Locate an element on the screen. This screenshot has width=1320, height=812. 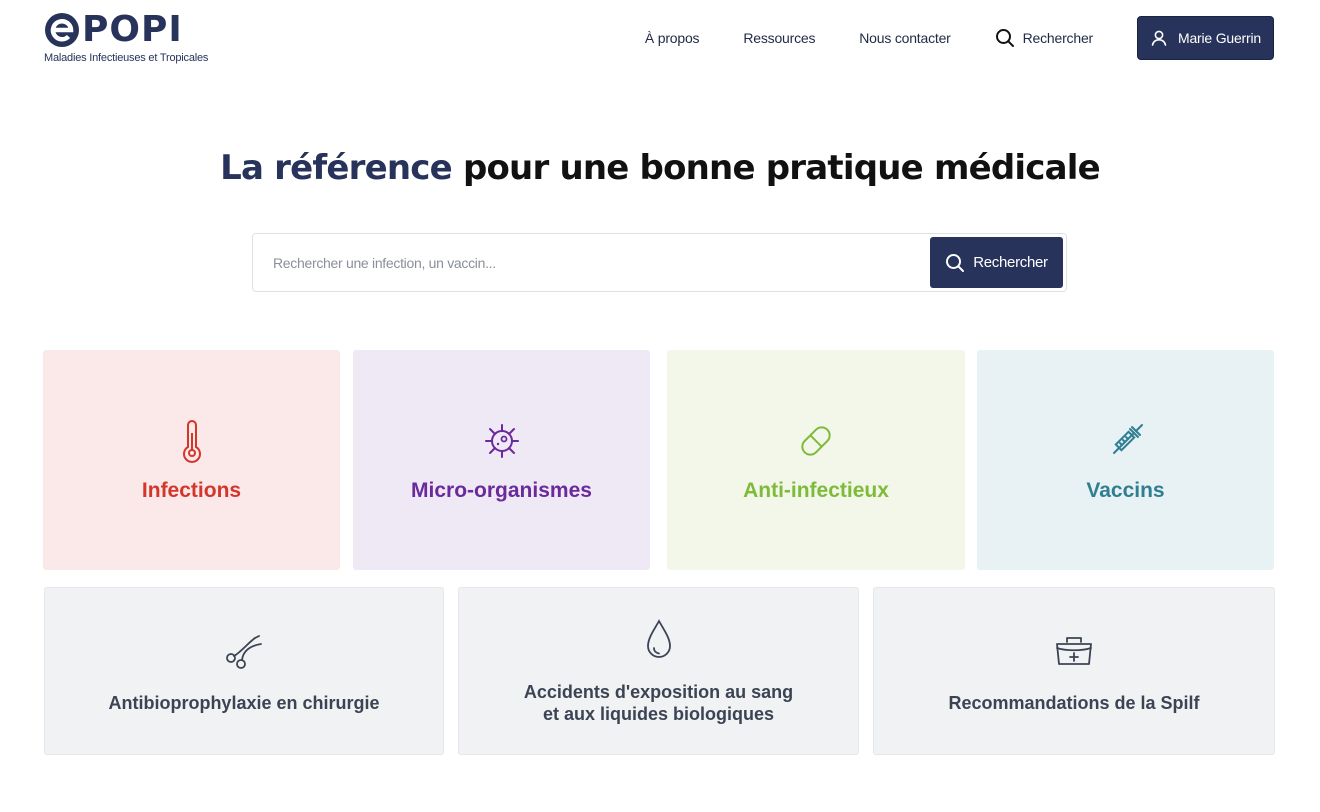
category-label: Micro-organismes is located at coordinates (501, 490).